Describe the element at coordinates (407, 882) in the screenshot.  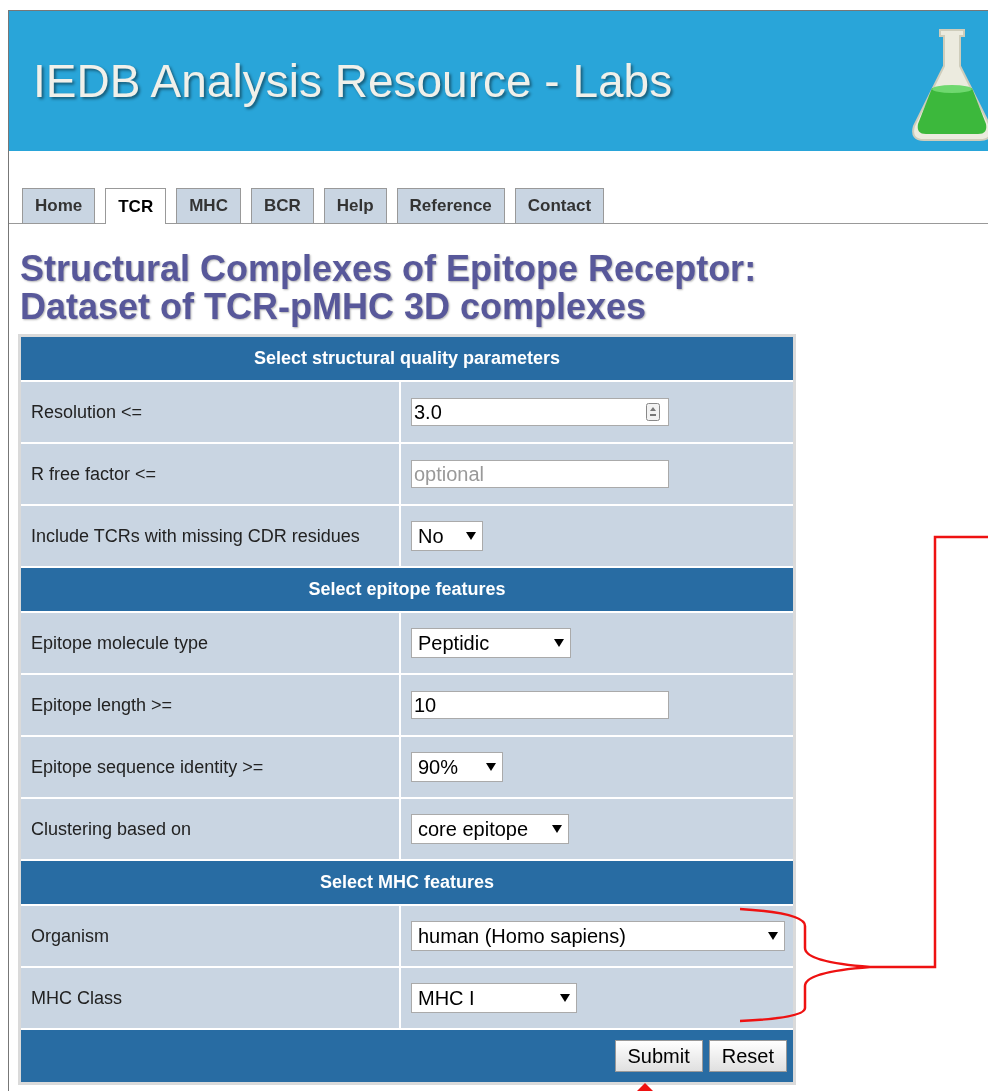
I see `section-header: Select MHC features` at that location.